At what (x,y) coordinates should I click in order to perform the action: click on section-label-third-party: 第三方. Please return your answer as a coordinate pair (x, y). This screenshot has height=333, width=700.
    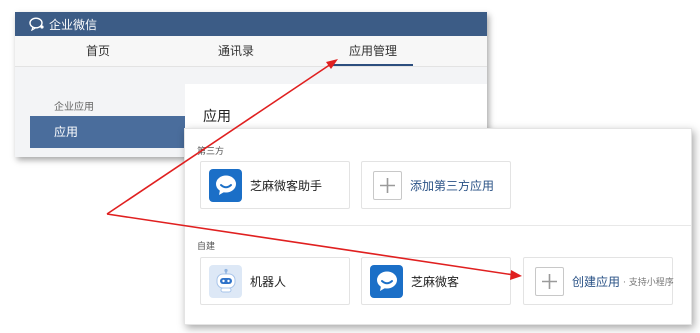
    Looking at the image, I should click on (211, 152).